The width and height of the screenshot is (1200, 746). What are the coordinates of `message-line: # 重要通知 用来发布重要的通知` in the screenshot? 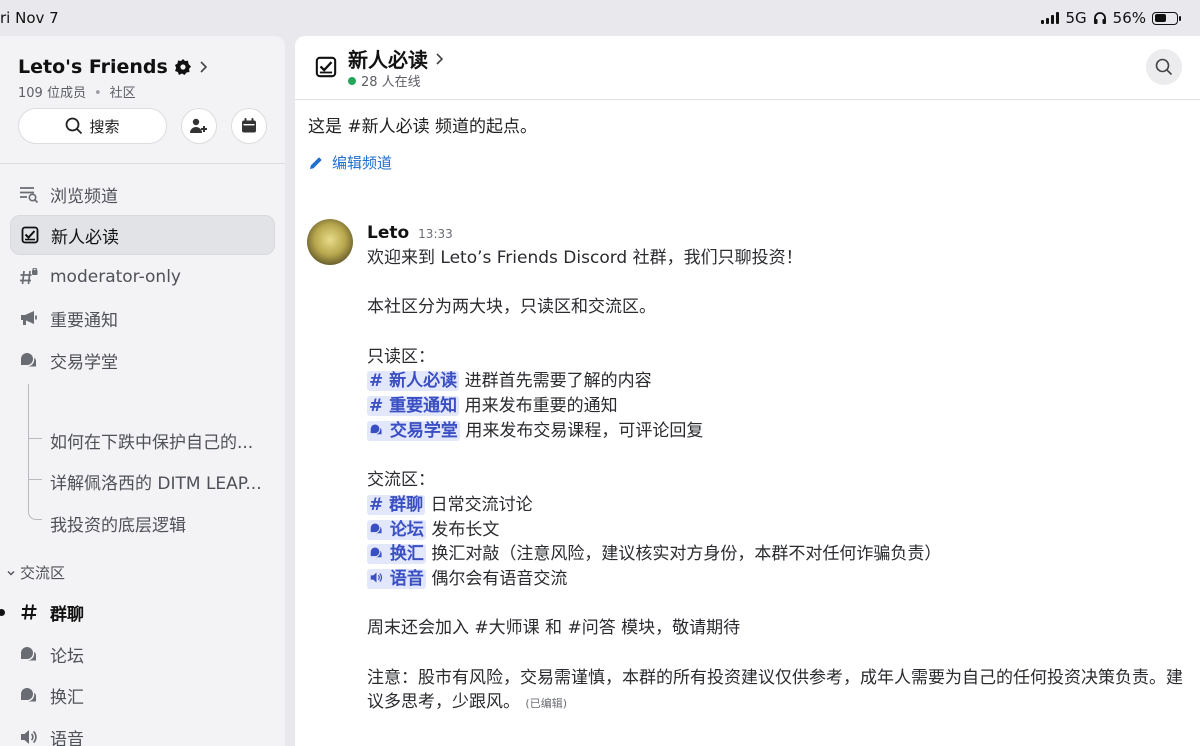 It's located at (492, 406).